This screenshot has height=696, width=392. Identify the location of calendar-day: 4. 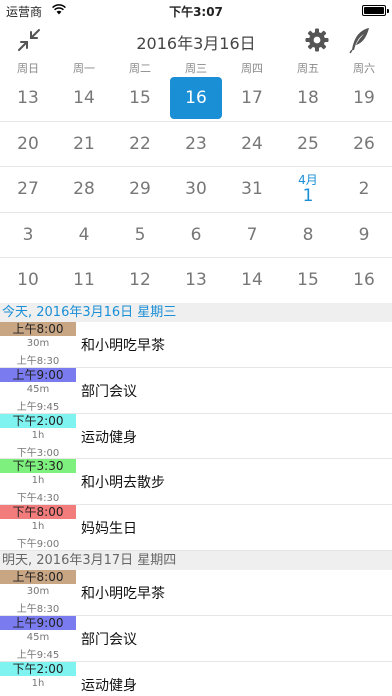
(84, 235).